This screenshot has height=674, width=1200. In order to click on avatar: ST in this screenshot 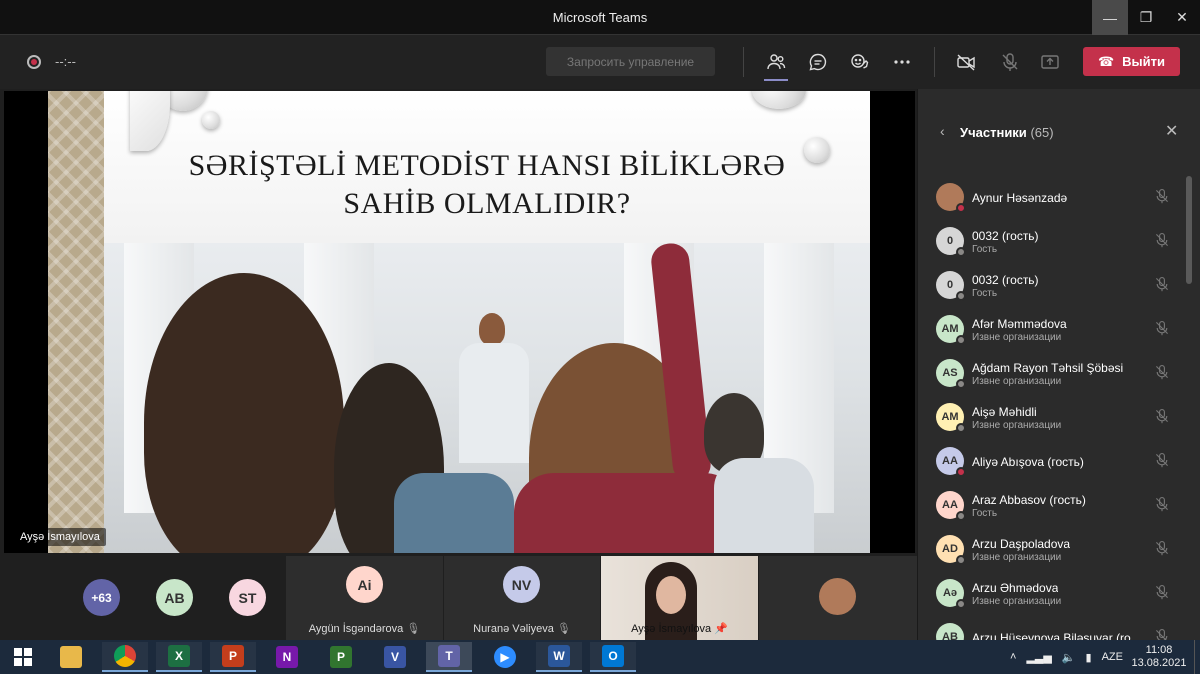, I will do `click(247, 597)`.